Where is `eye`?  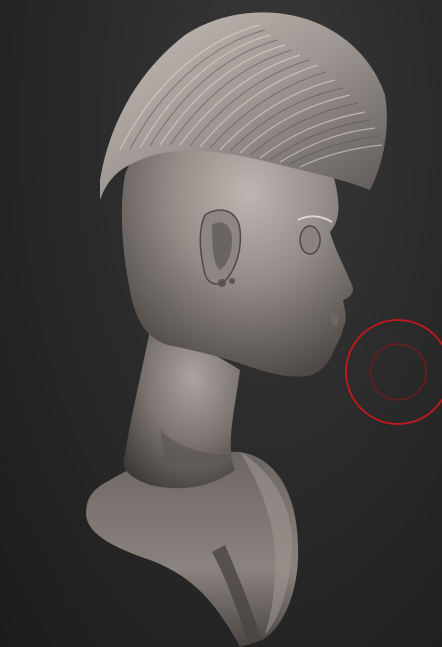 eye is located at coordinates (310, 240).